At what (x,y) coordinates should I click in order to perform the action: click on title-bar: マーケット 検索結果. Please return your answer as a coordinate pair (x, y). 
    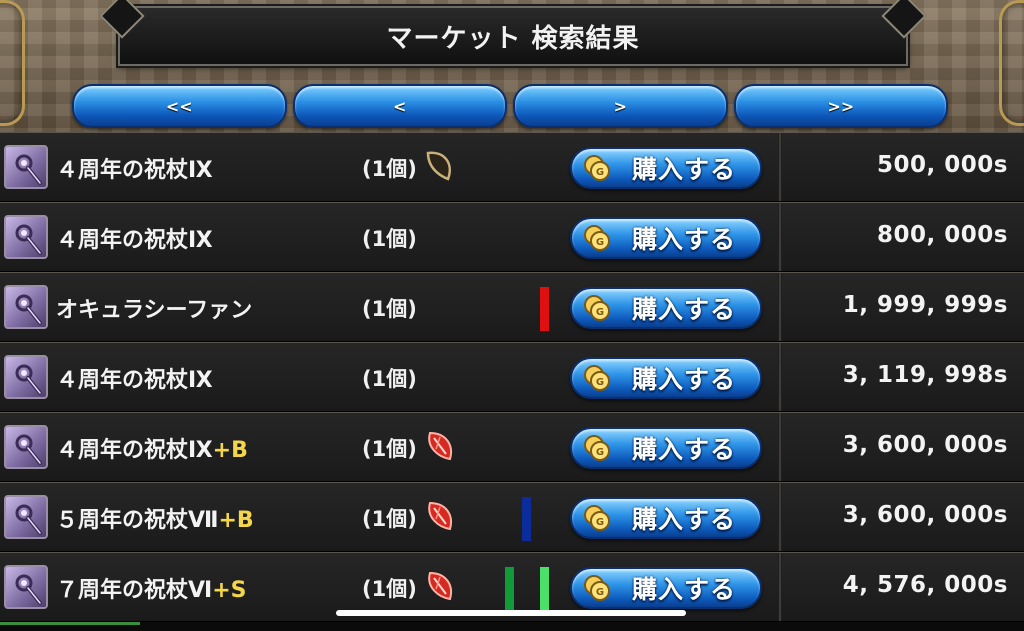
    Looking at the image, I should click on (513, 36).